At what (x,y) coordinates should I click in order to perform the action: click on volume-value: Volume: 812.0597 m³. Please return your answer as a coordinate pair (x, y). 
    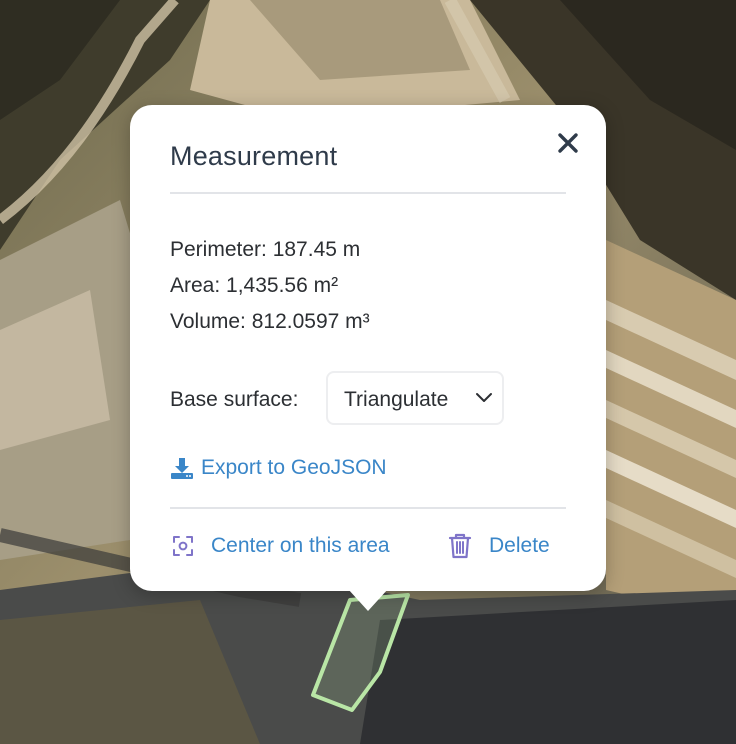
    Looking at the image, I should click on (270, 321).